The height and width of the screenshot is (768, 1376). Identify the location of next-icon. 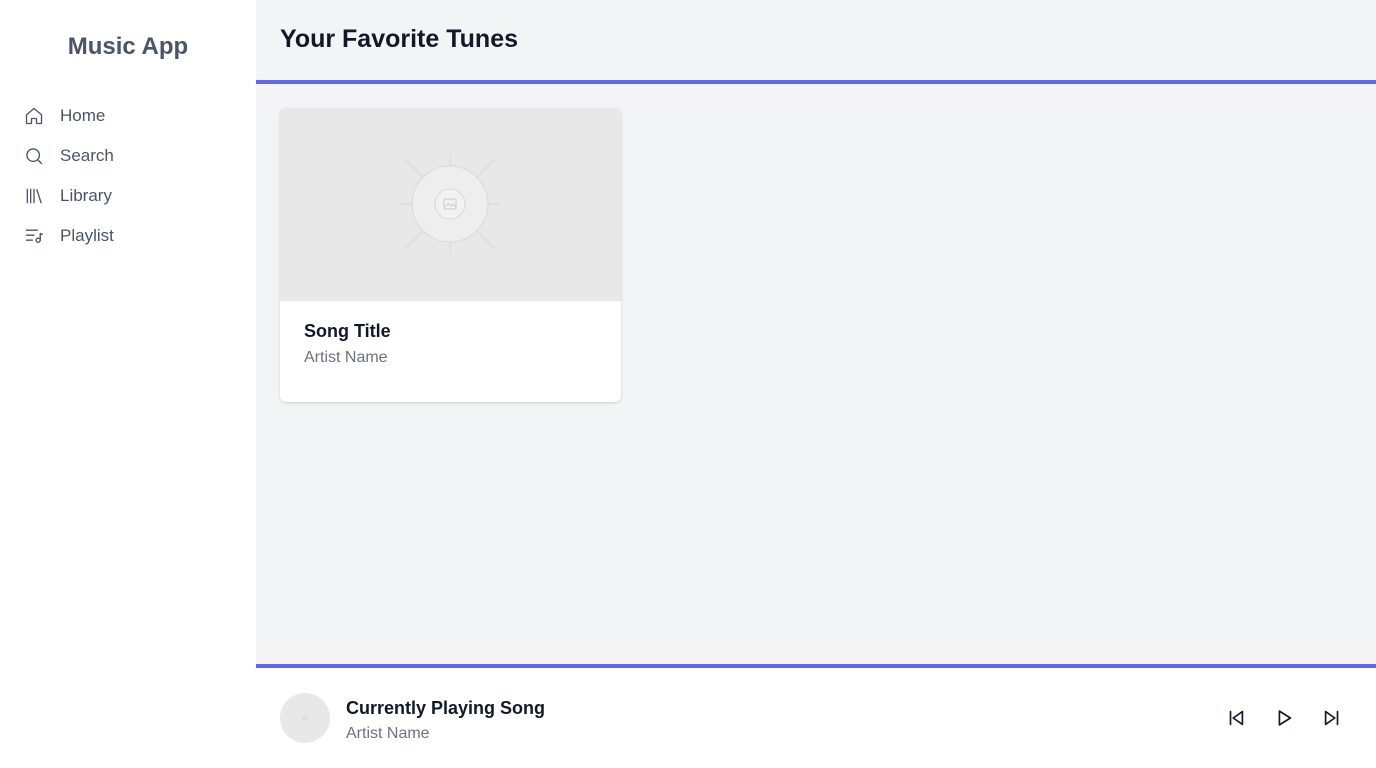
(1332, 718).